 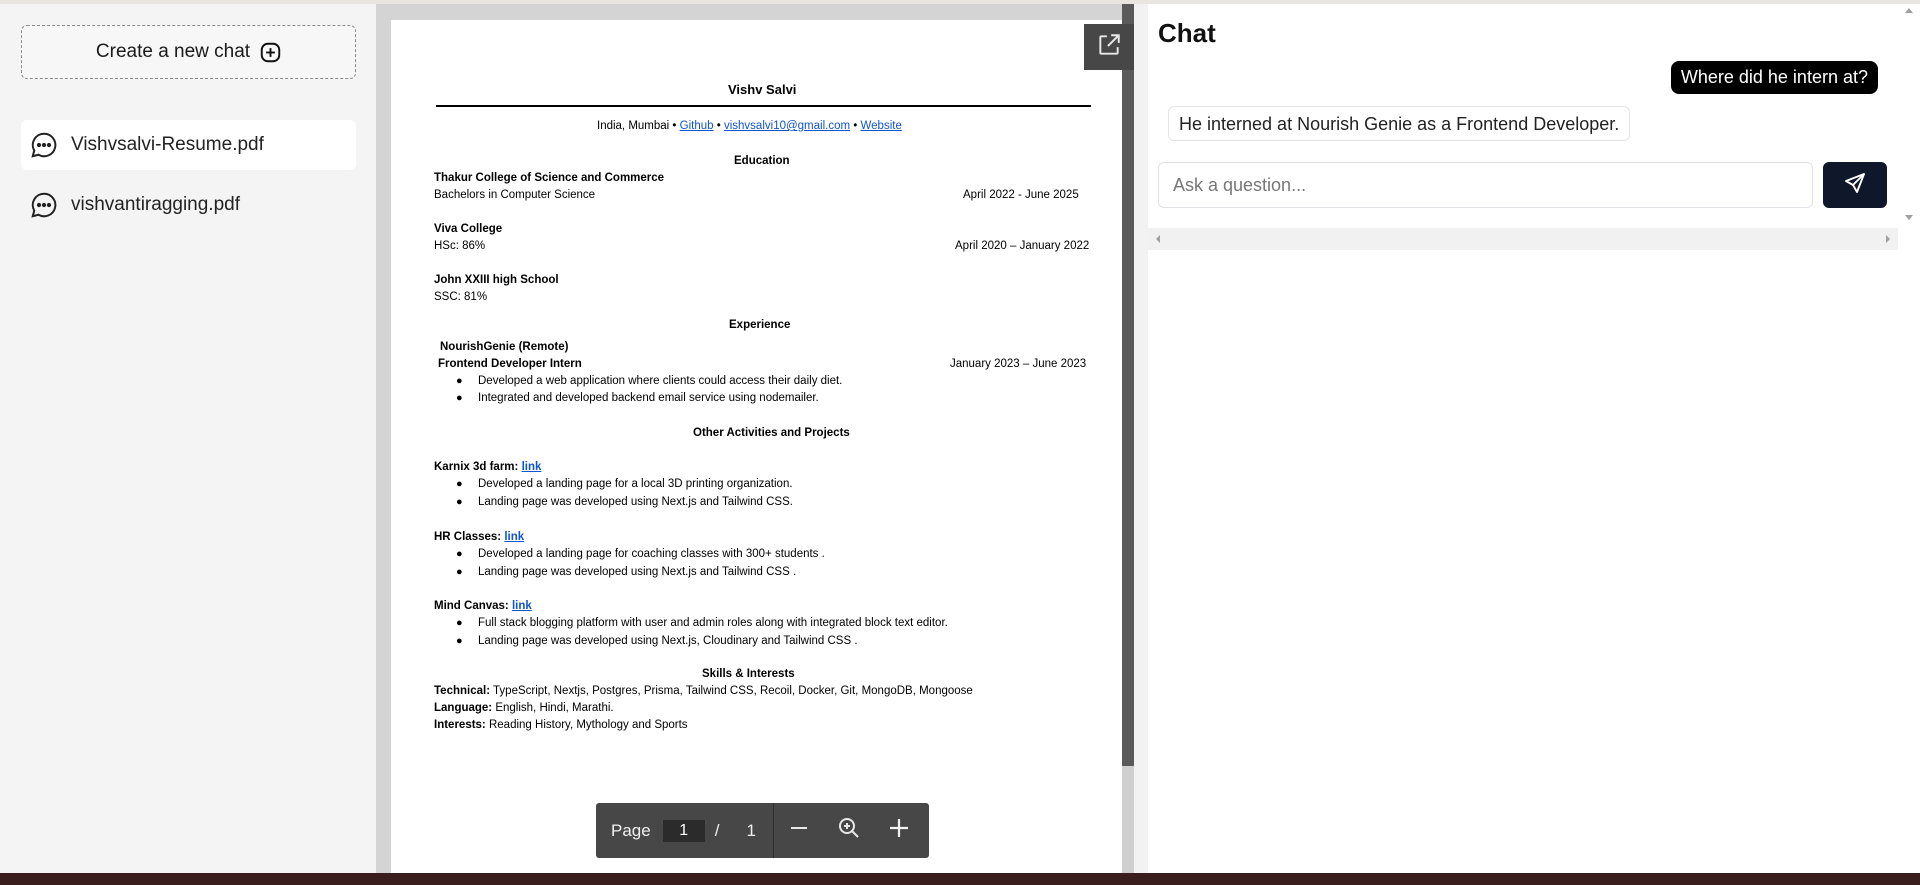 What do you see at coordinates (471, 606) in the screenshot?
I see `project-3-title: Mind Canvas:` at bounding box center [471, 606].